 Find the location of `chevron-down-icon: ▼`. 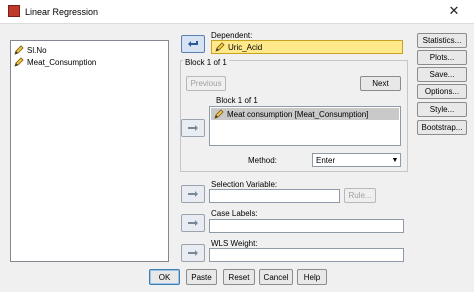

chevron-down-icon: ▼ is located at coordinates (395, 160).